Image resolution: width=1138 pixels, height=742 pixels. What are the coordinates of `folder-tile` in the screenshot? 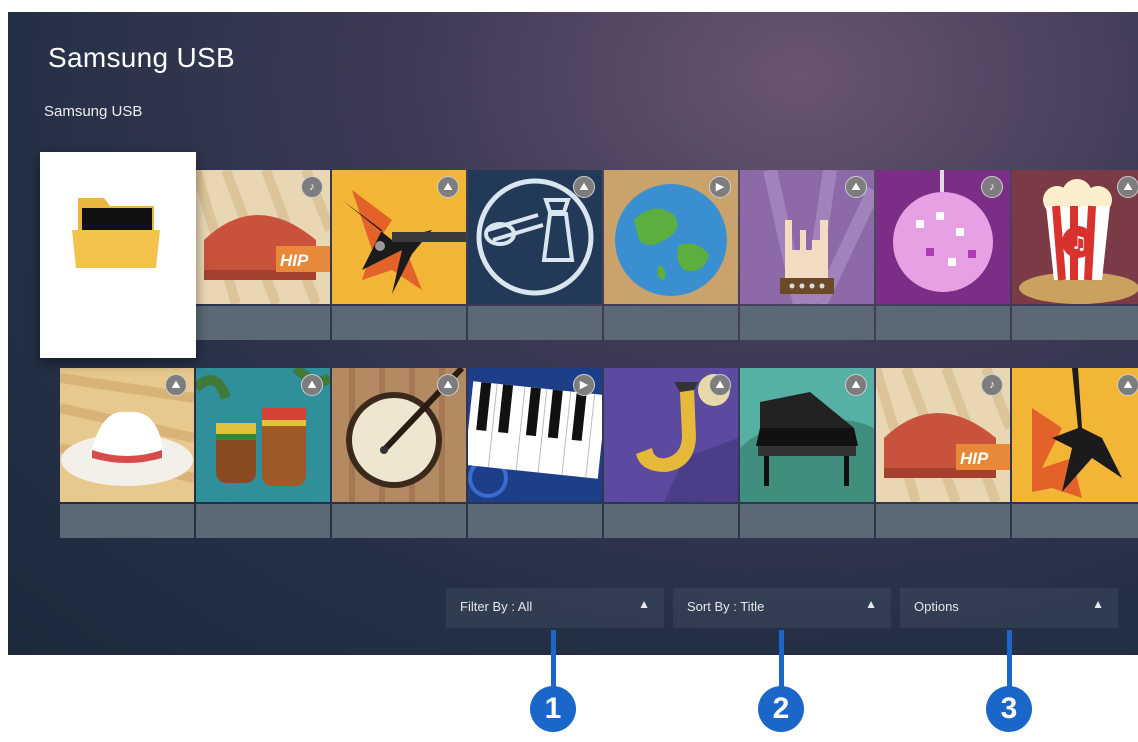 It's located at (118, 255).